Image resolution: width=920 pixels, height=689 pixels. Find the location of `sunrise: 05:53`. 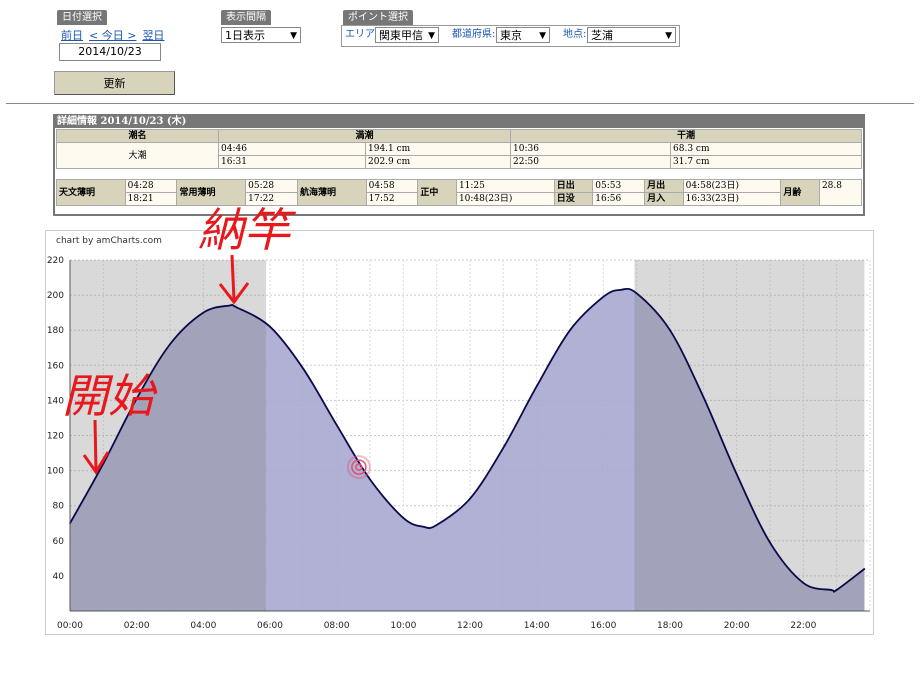

sunrise: 05:53 is located at coordinates (619, 186).